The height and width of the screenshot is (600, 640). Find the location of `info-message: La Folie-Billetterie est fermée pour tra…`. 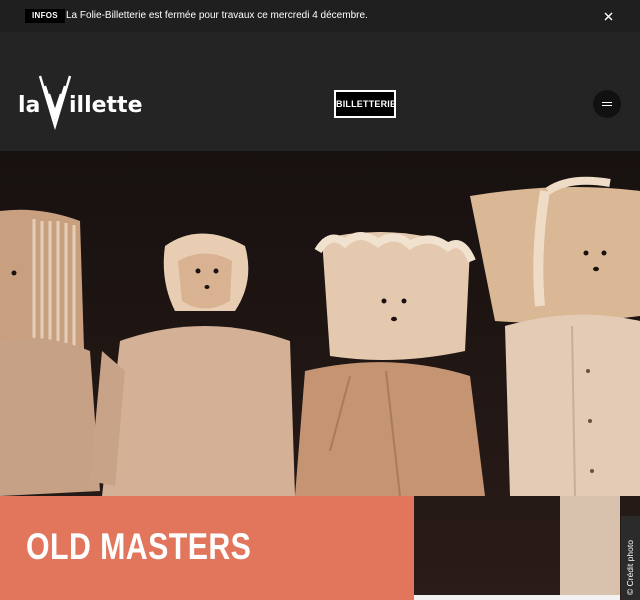

info-message: La Folie-Billetterie est fermée pour tra… is located at coordinates (217, 15).